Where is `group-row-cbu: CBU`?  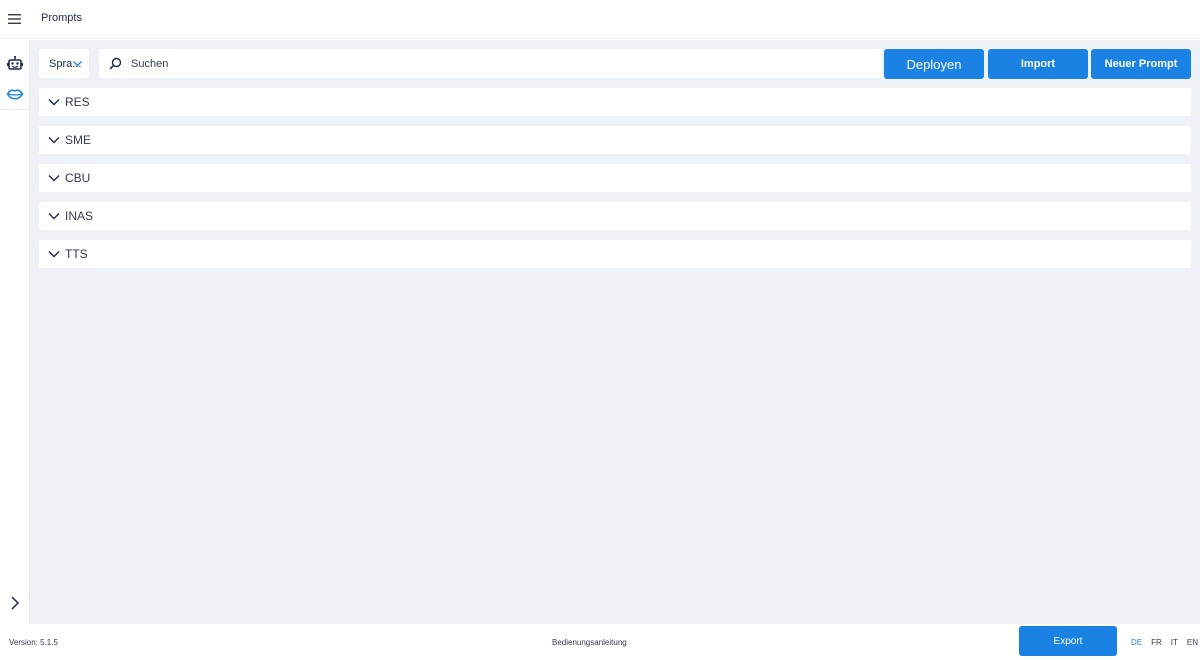
group-row-cbu: CBU is located at coordinates (615, 178).